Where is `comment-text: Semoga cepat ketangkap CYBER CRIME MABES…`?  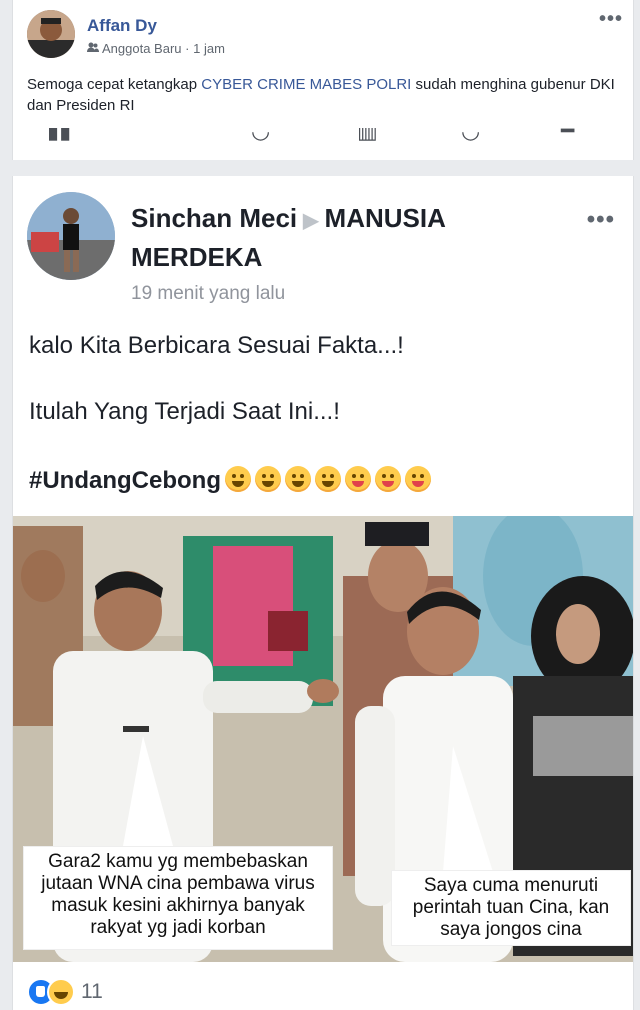
comment-text: Semoga cepat ketangkap CYBER CRIME MABES… is located at coordinates (327, 95).